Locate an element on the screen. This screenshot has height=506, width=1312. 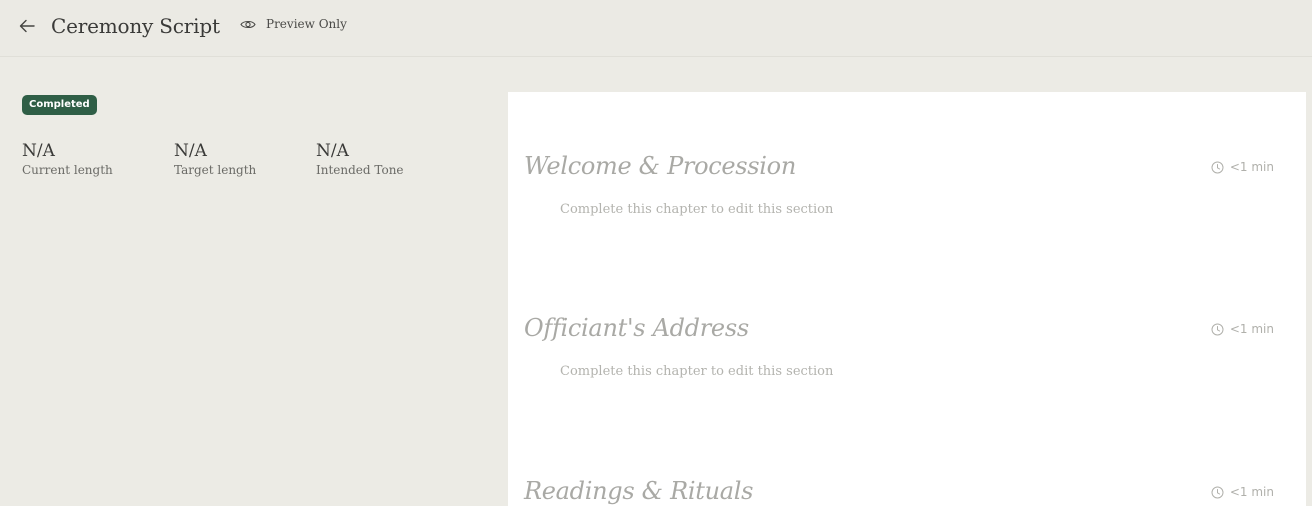
section-title: Readings & Rituals is located at coordinates (639, 491).